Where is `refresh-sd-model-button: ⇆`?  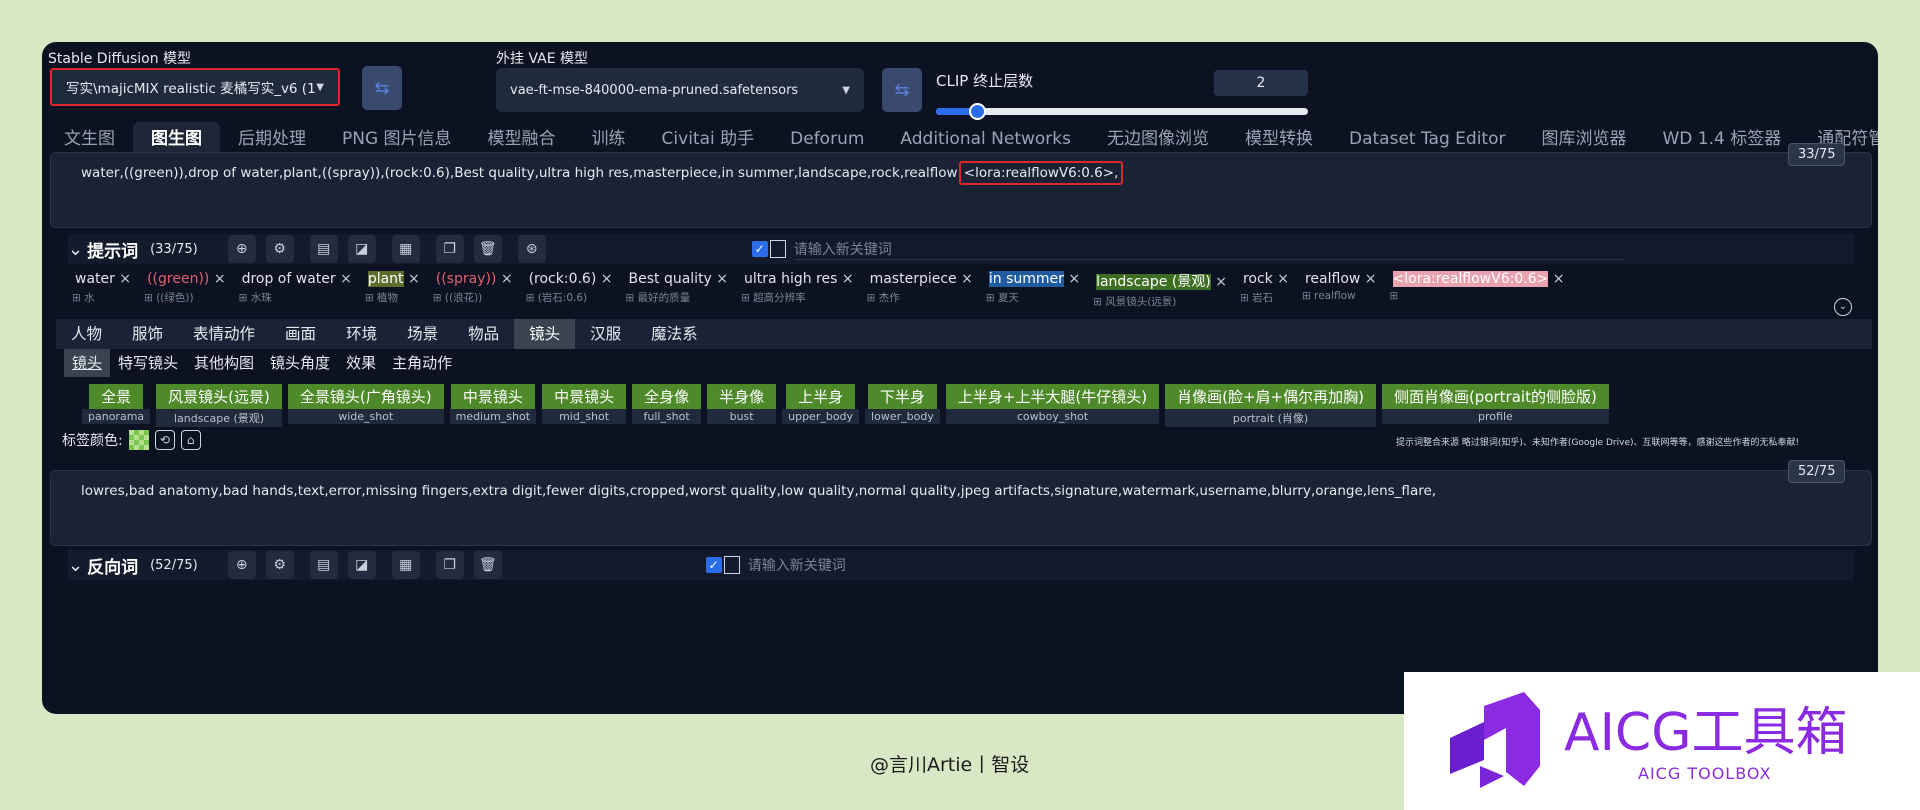
refresh-sd-model-button: ⇆ is located at coordinates (382, 88).